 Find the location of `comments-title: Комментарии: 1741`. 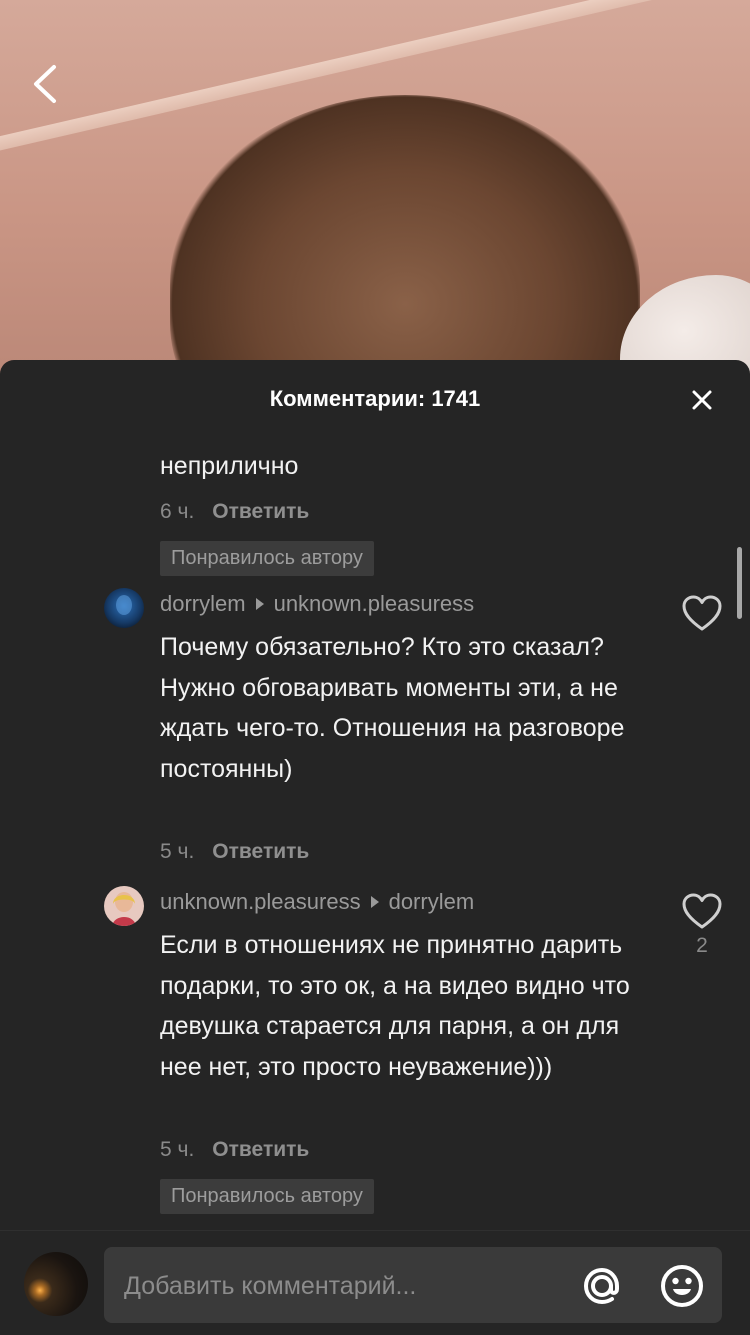

comments-title: Комментарии: 1741 is located at coordinates (375, 398).